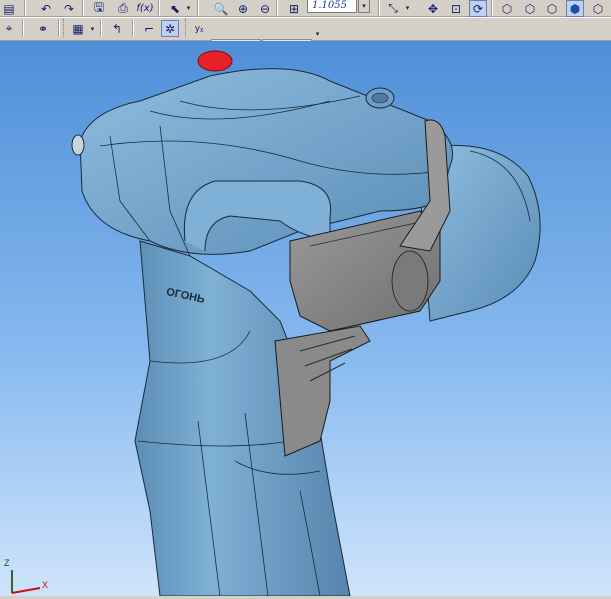  Describe the element at coordinates (149, 28) in the screenshot. I see `corner-icon: ⌐` at that location.